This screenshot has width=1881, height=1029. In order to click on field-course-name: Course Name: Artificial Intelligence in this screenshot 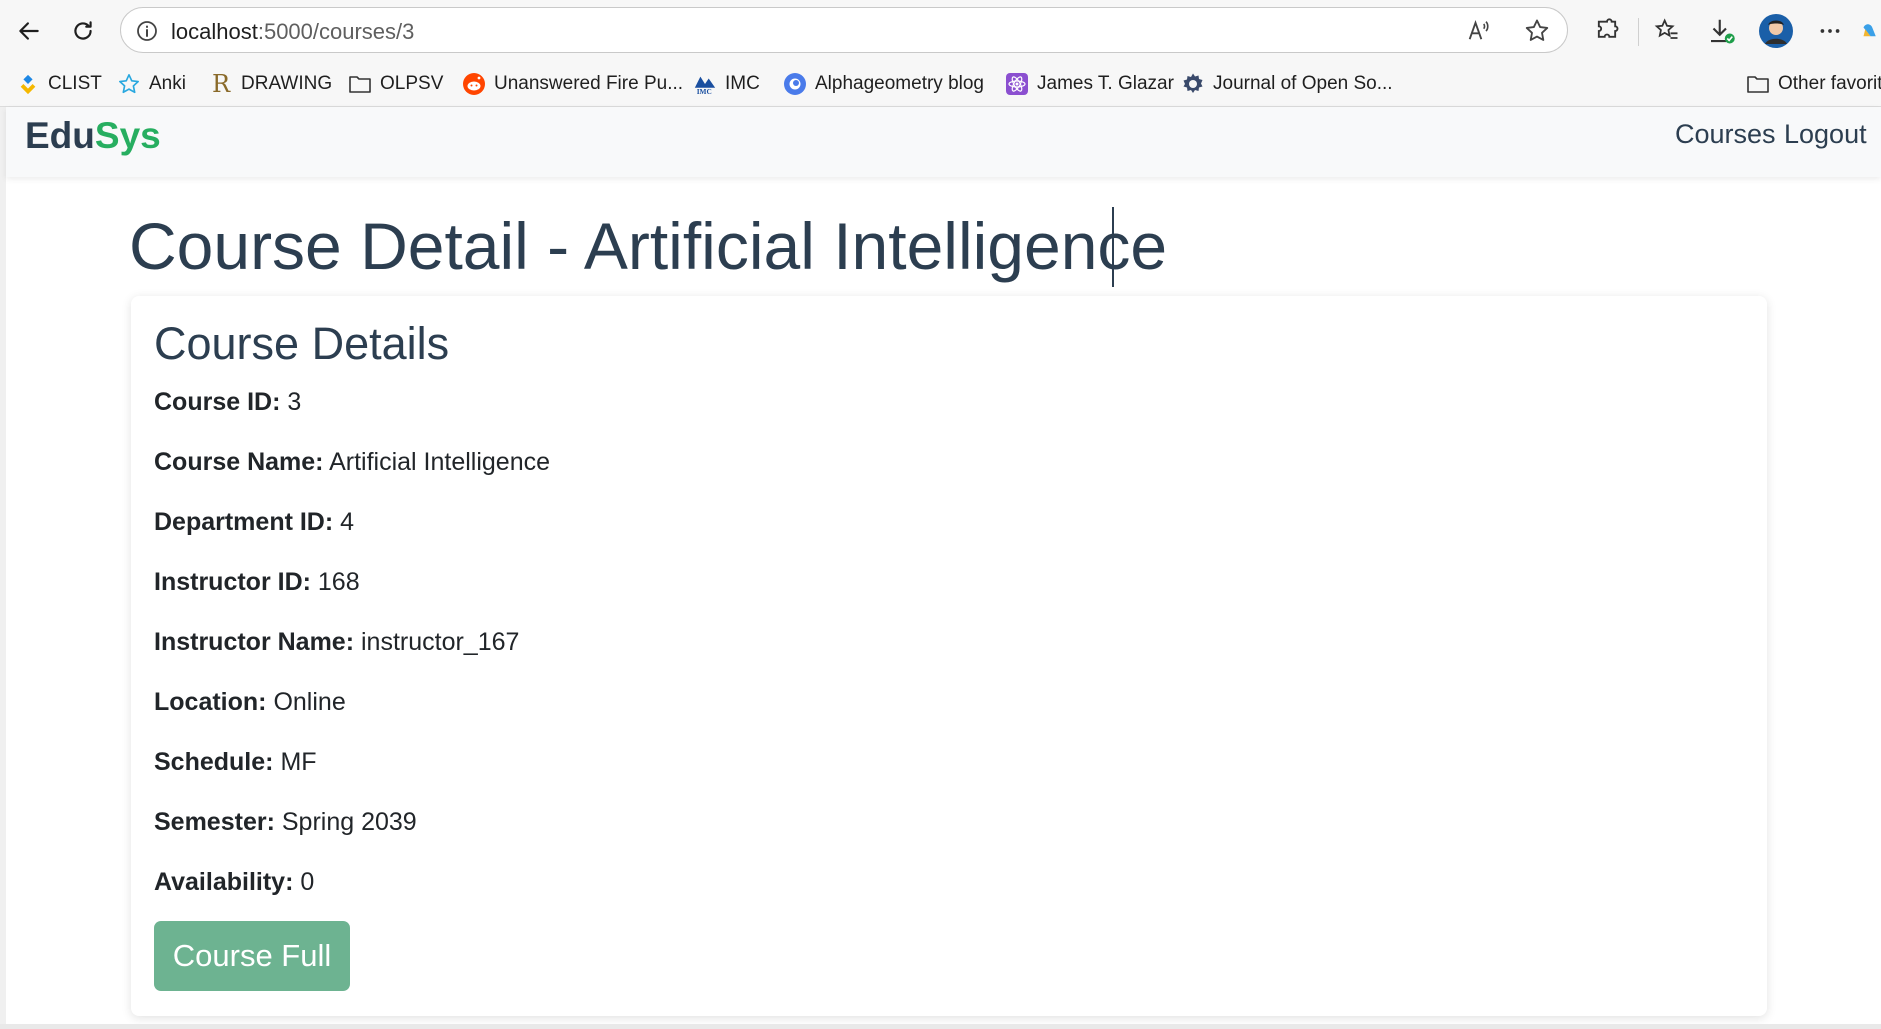, I will do `click(352, 462)`.